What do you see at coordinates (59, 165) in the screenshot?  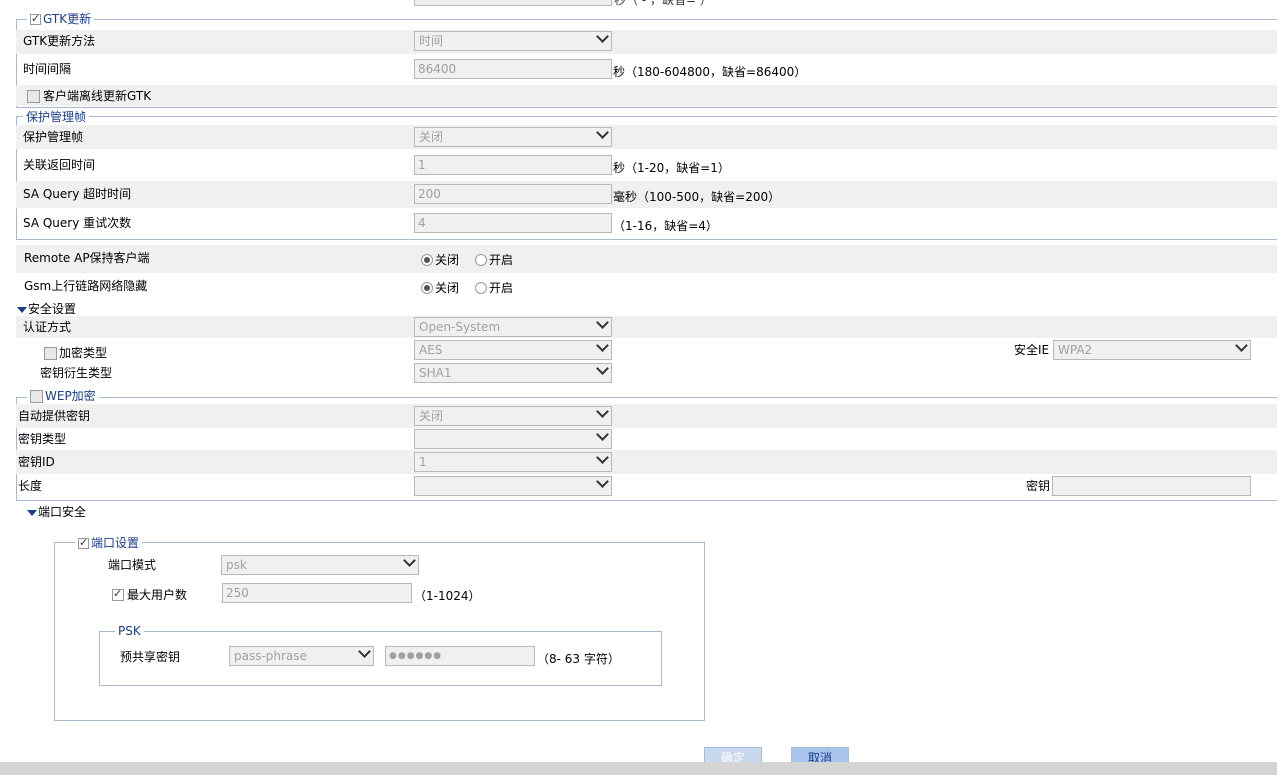 I see `assoc-label: 关联返回时间` at bounding box center [59, 165].